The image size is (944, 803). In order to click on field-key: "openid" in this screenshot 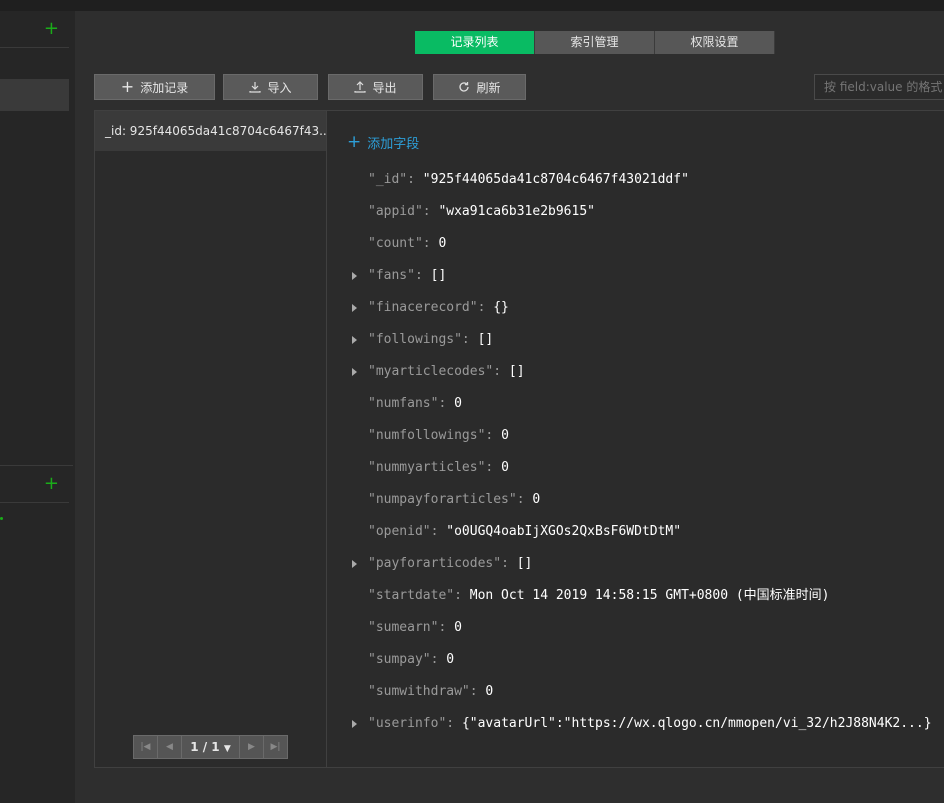, I will do `click(399, 531)`.